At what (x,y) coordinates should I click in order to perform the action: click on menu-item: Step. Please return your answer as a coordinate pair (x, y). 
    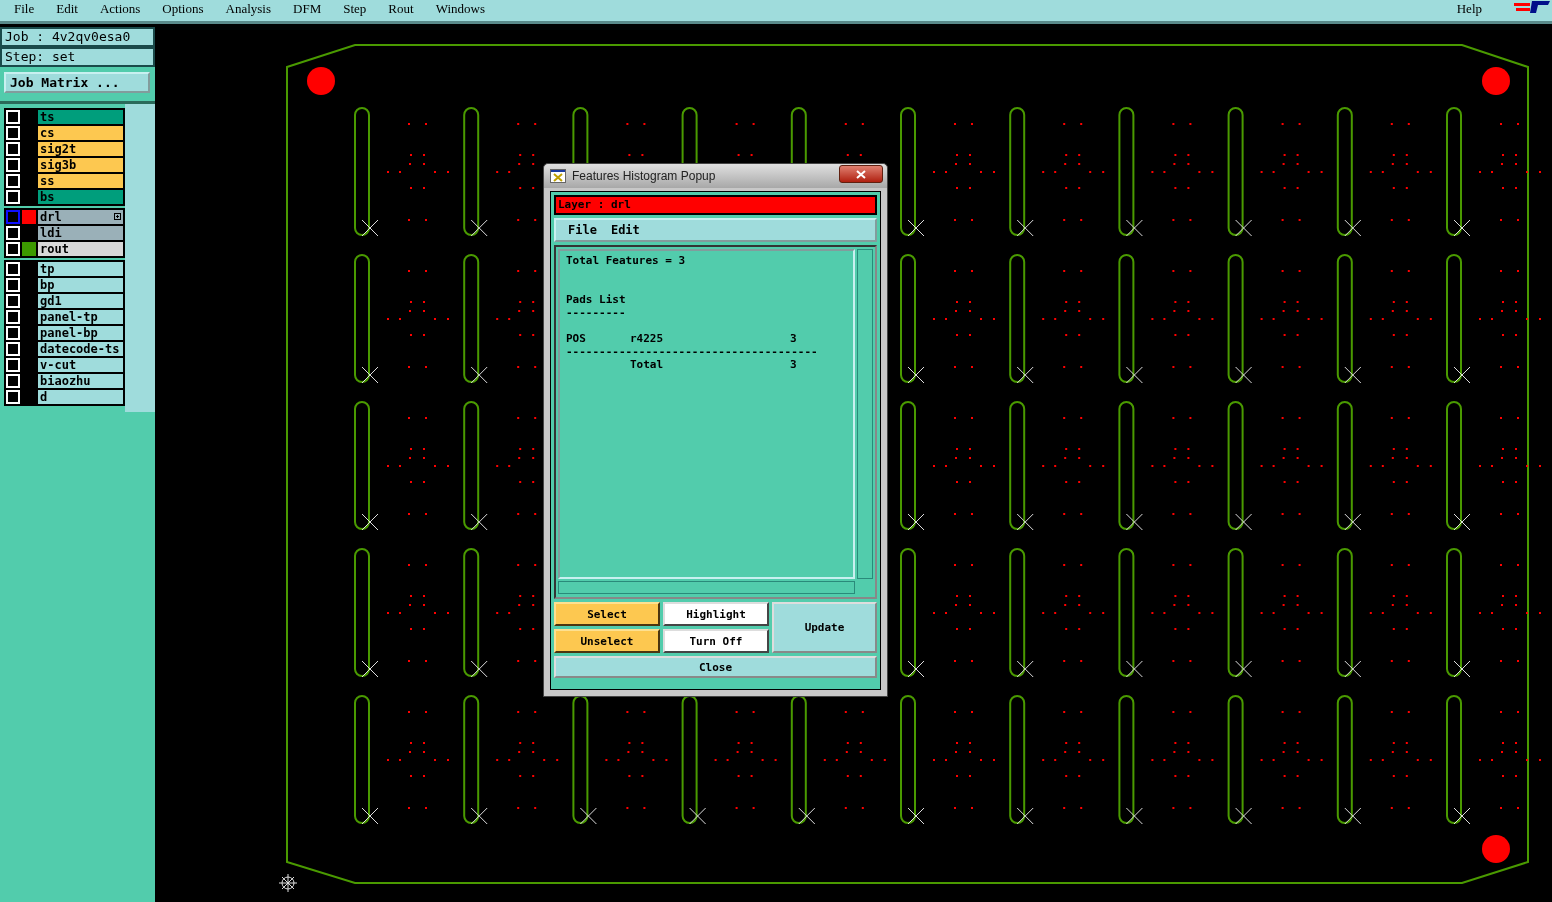
    Looking at the image, I should click on (355, 8).